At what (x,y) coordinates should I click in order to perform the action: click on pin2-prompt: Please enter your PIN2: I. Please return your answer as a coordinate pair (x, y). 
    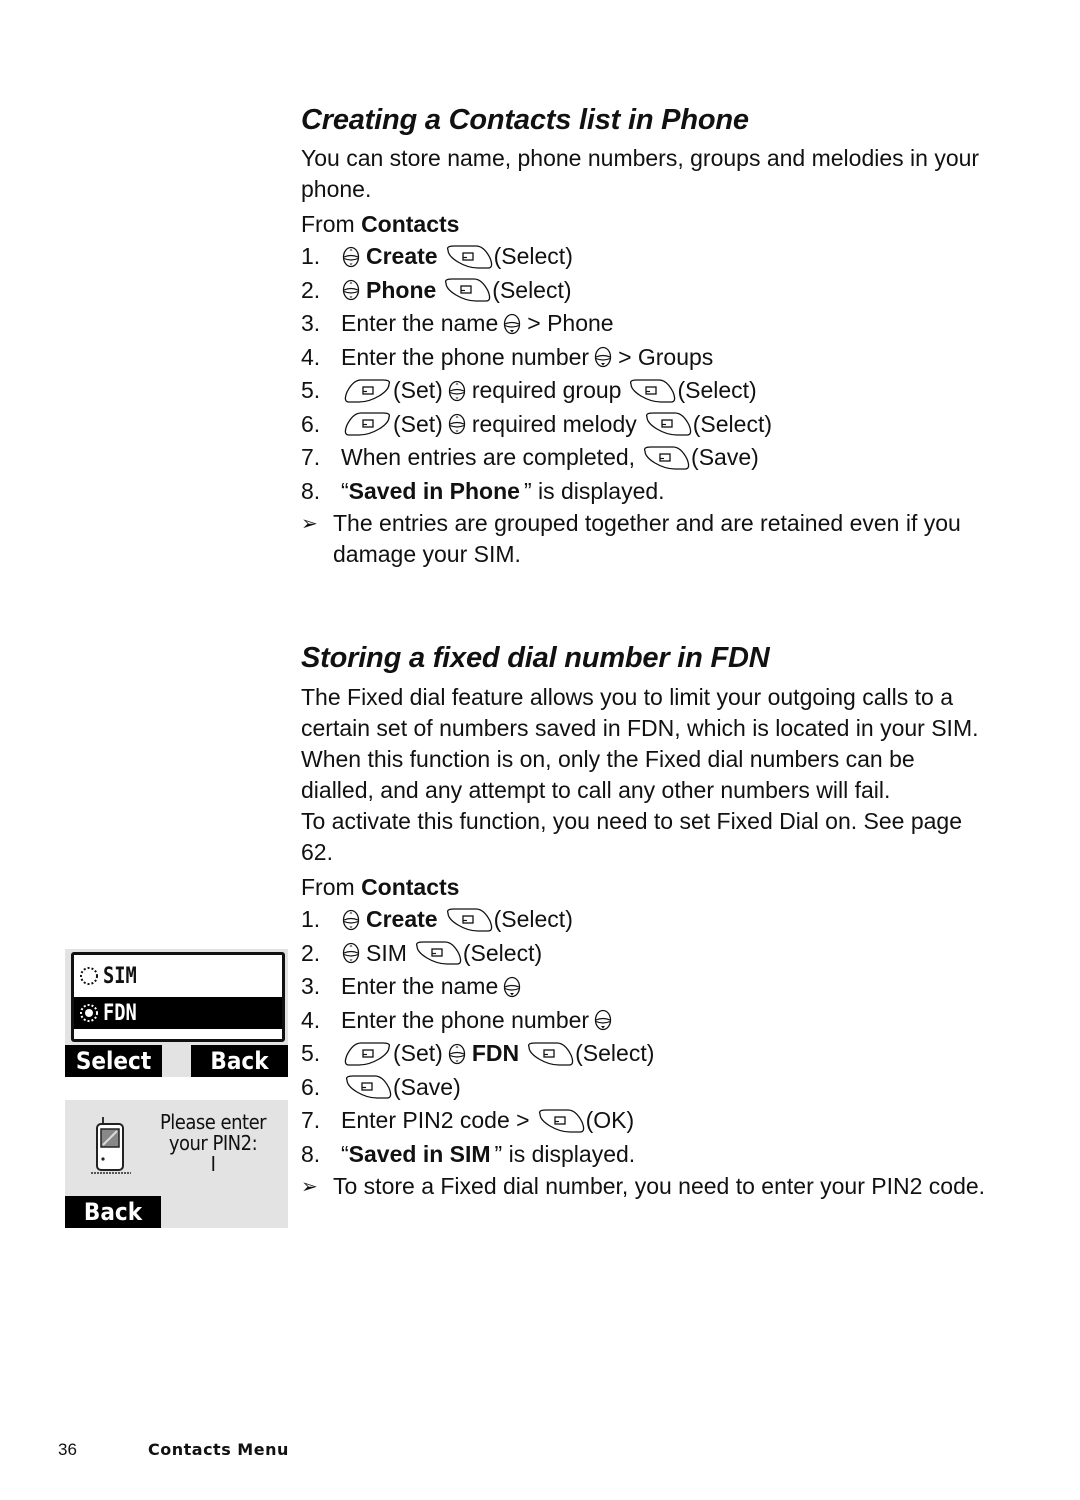
    Looking at the image, I should click on (213, 1143).